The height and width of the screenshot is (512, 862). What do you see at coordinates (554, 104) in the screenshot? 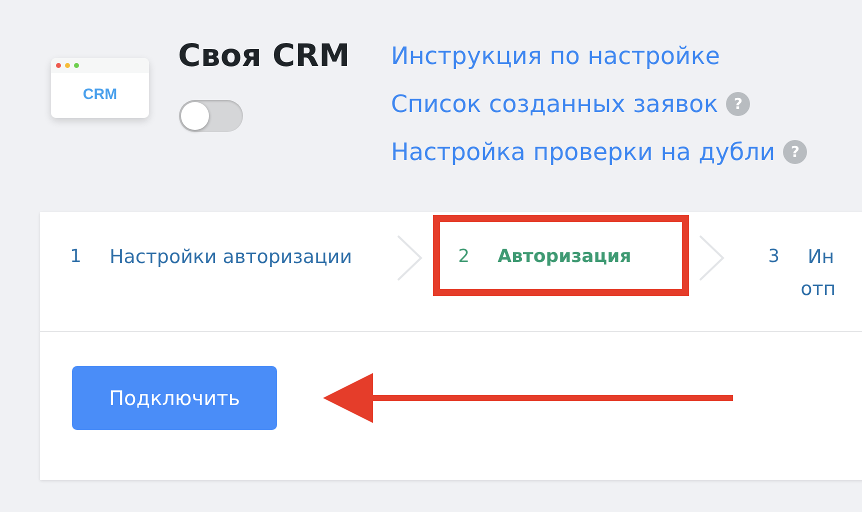
I see `link: Список созданных заявок` at bounding box center [554, 104].